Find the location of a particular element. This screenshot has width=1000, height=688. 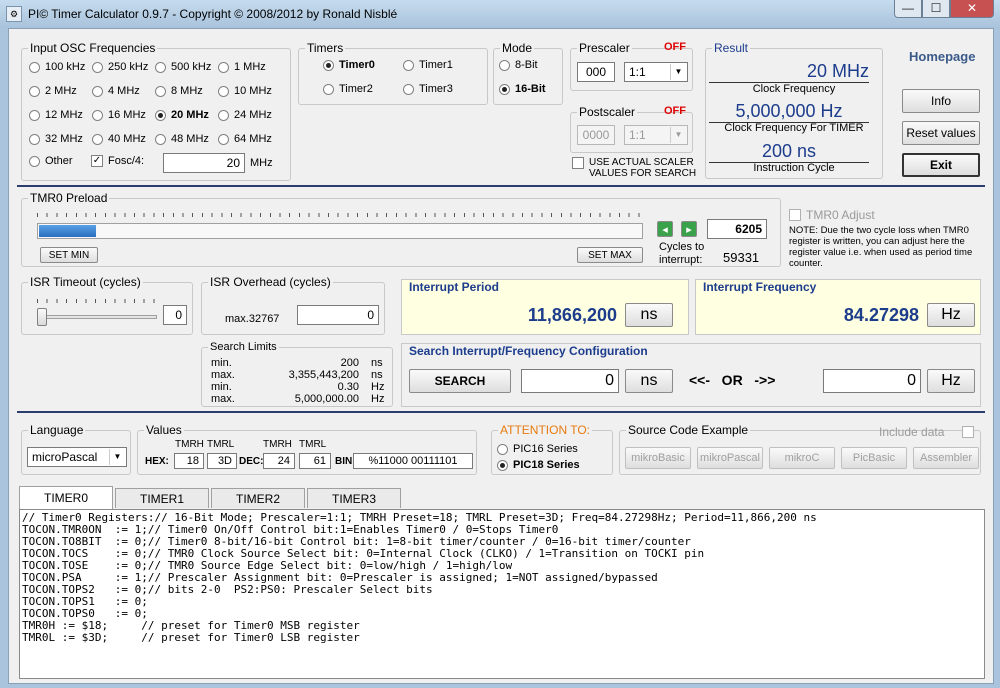

isr-timeout-thumb is located at coordinates (42, 317).